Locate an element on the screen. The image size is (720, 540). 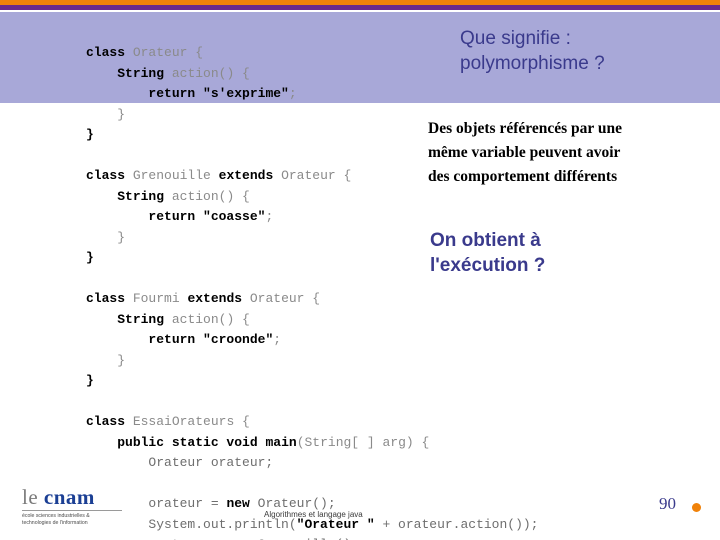
definition-line-1: Des objets référencés par une is located at coordinates (525, 128).